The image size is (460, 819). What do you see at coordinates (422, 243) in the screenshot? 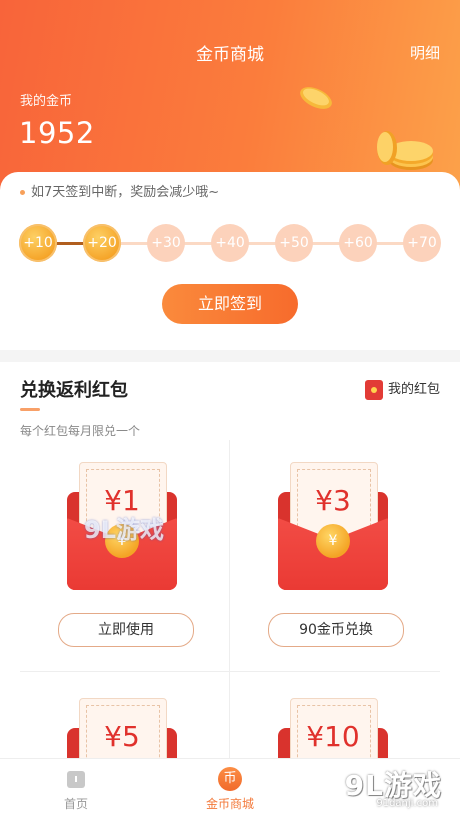
I see `signin-step-7: +70` at bounding box center [422, 243].